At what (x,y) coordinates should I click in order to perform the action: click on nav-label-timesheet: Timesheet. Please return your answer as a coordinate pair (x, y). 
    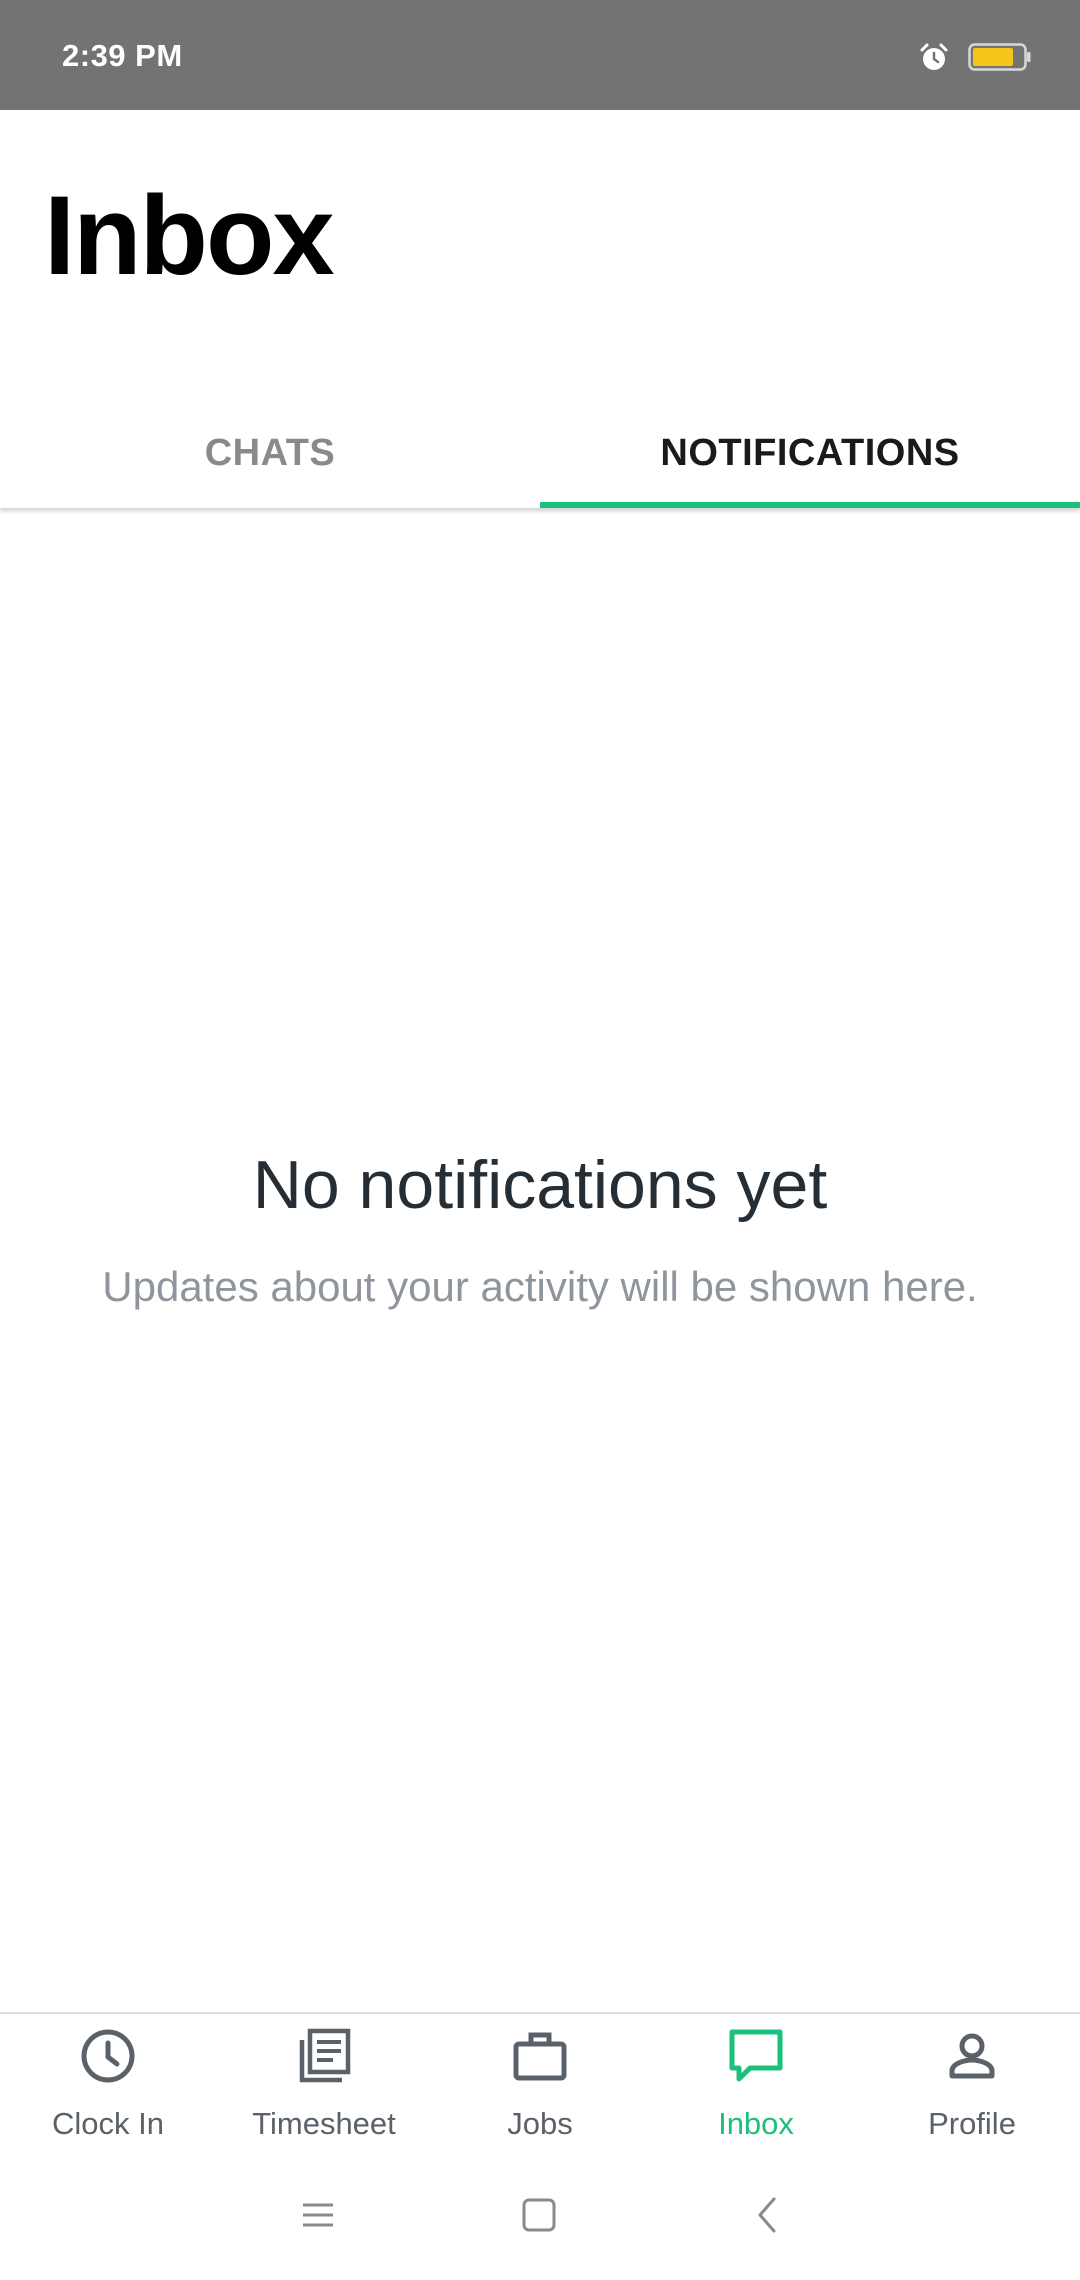
    Looking at the image, I should click on (324, 2123).